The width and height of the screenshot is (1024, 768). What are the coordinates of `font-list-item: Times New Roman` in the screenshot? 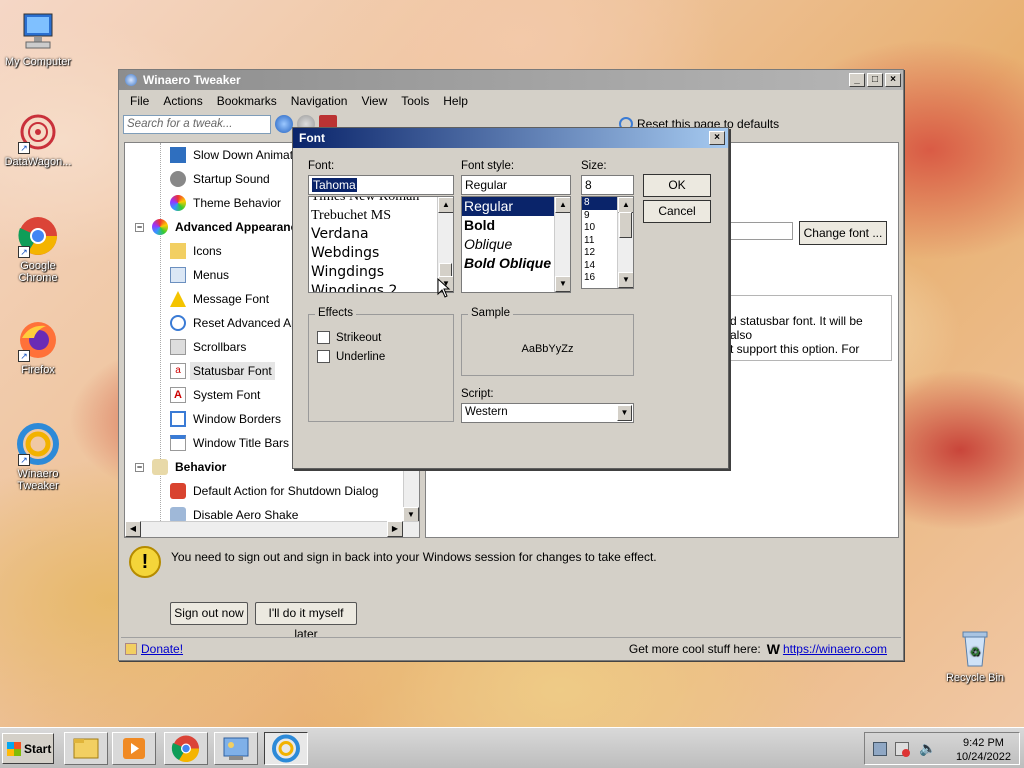 It's located at (365, 201).